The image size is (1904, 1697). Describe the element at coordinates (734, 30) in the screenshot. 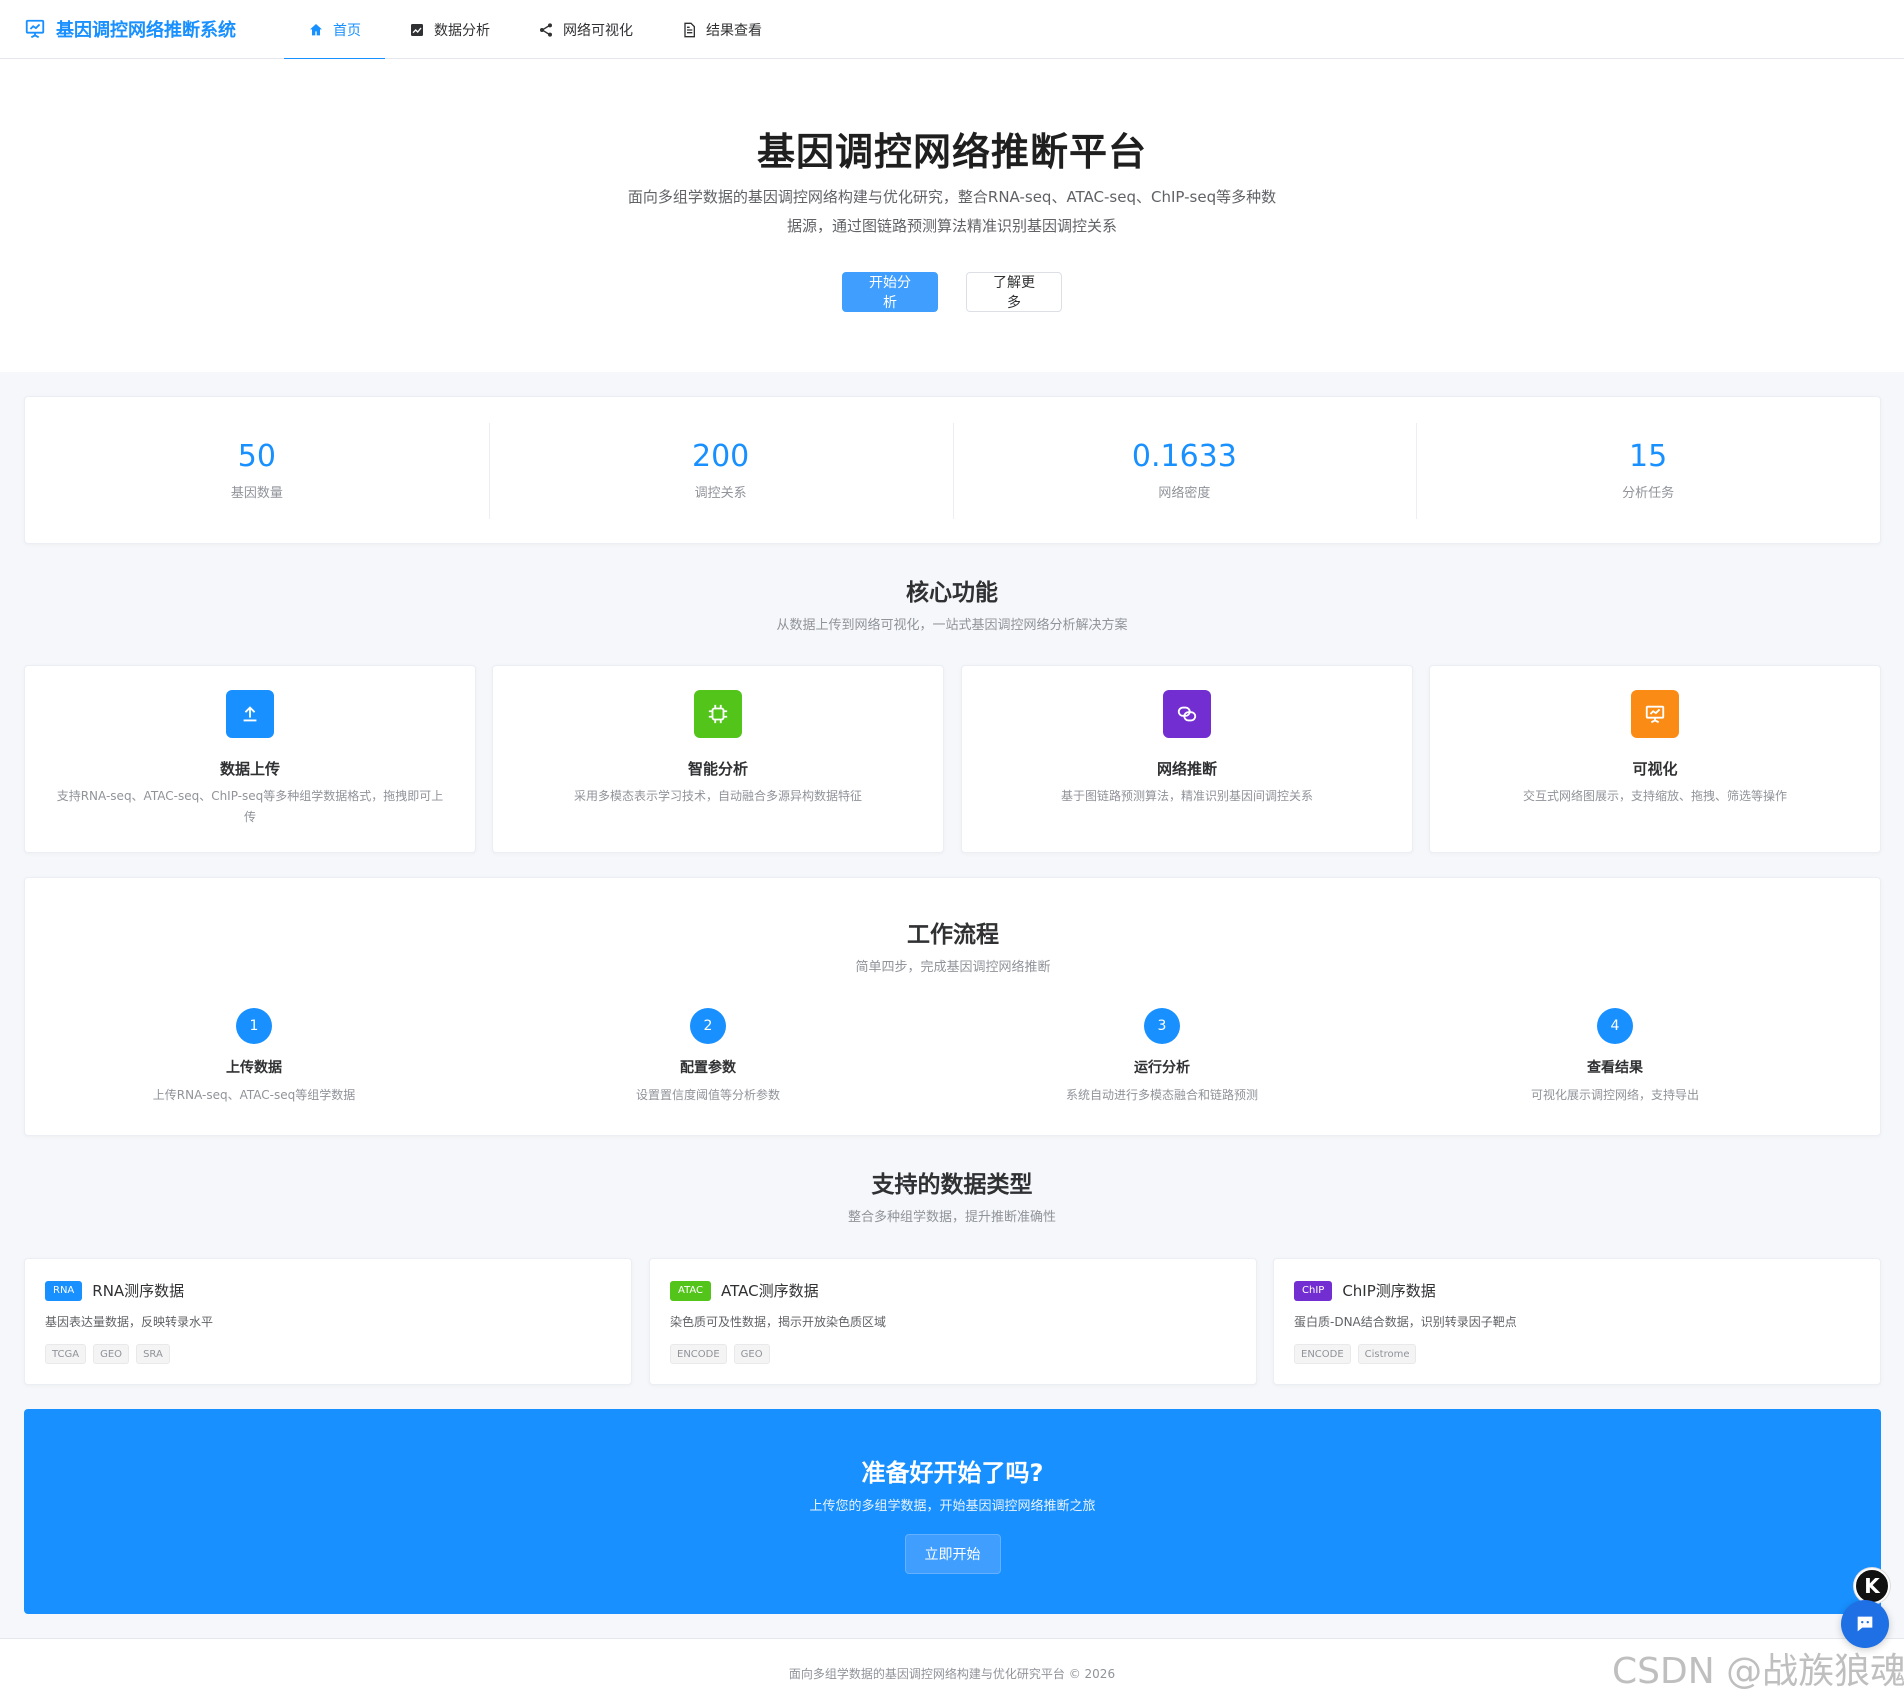

I see `nav-item-label: 结果查看` at that location.